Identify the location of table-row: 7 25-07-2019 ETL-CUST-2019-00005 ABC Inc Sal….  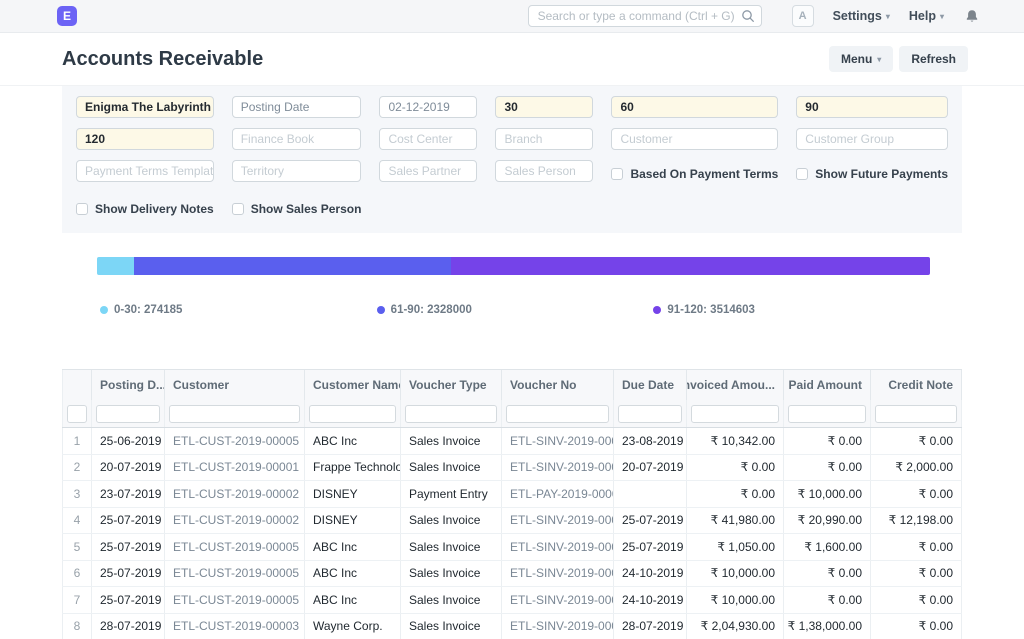
(512, 600).